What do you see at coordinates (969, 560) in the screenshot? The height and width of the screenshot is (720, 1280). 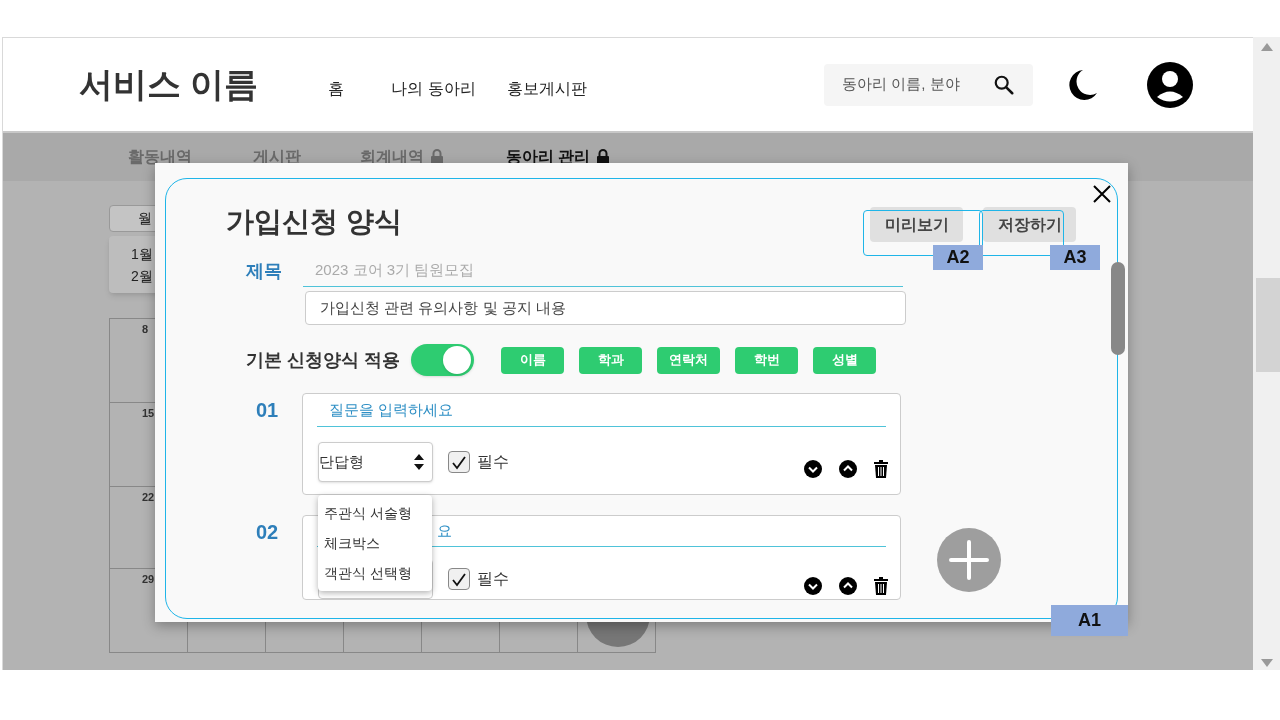 I see `plus-icon` at bounding box center [969, 560].